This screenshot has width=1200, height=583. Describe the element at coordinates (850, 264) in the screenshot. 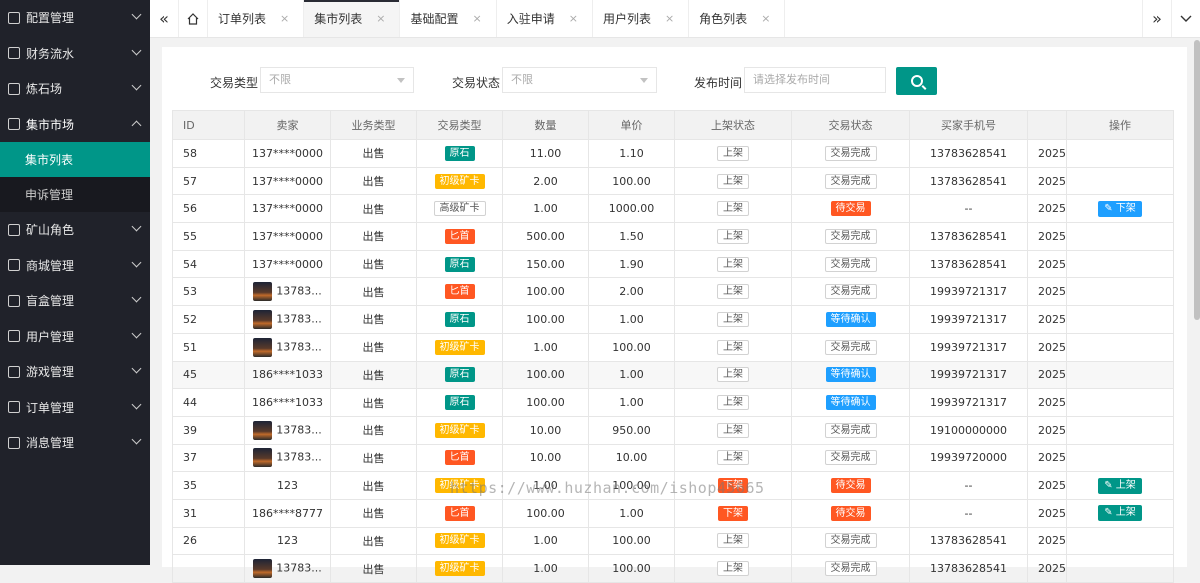

I see `cell-status: 交易完成` at that location.